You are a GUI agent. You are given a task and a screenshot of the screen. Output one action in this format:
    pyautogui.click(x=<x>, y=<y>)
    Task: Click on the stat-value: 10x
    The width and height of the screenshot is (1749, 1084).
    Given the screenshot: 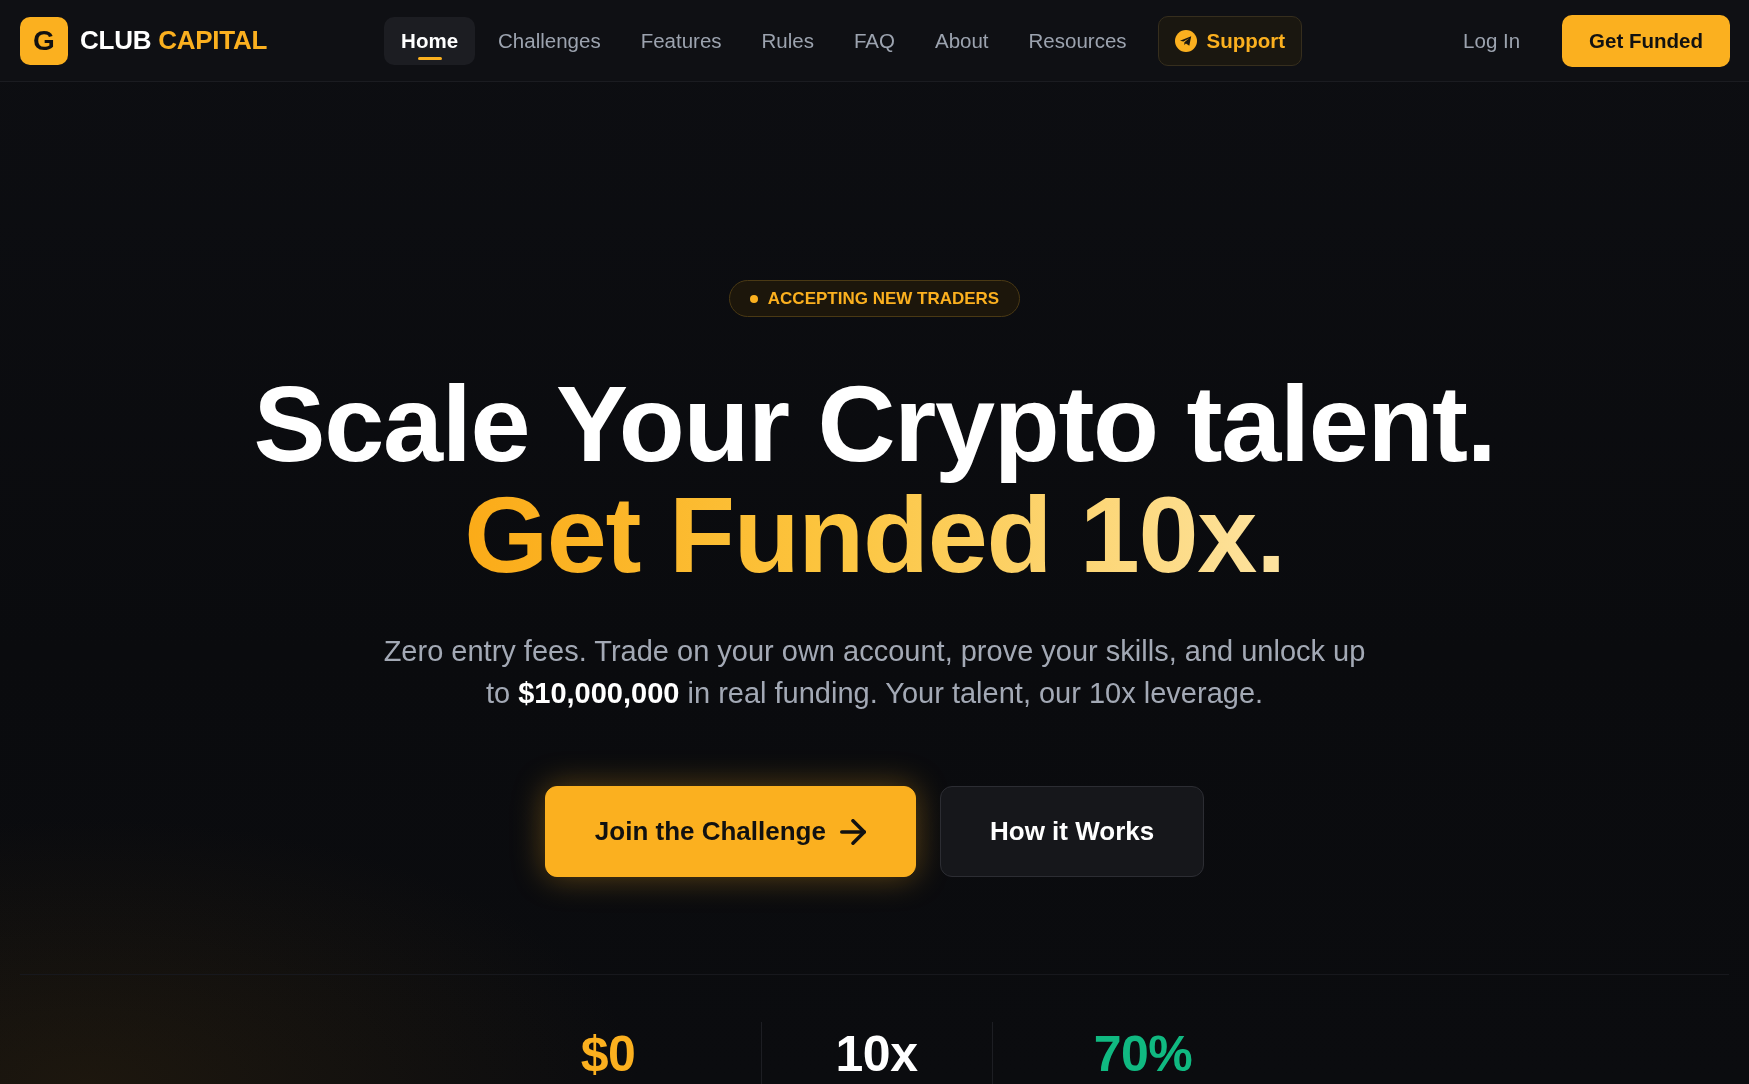 What is the action you would take?
    pyautogui.click(x=876, y=1054)
    